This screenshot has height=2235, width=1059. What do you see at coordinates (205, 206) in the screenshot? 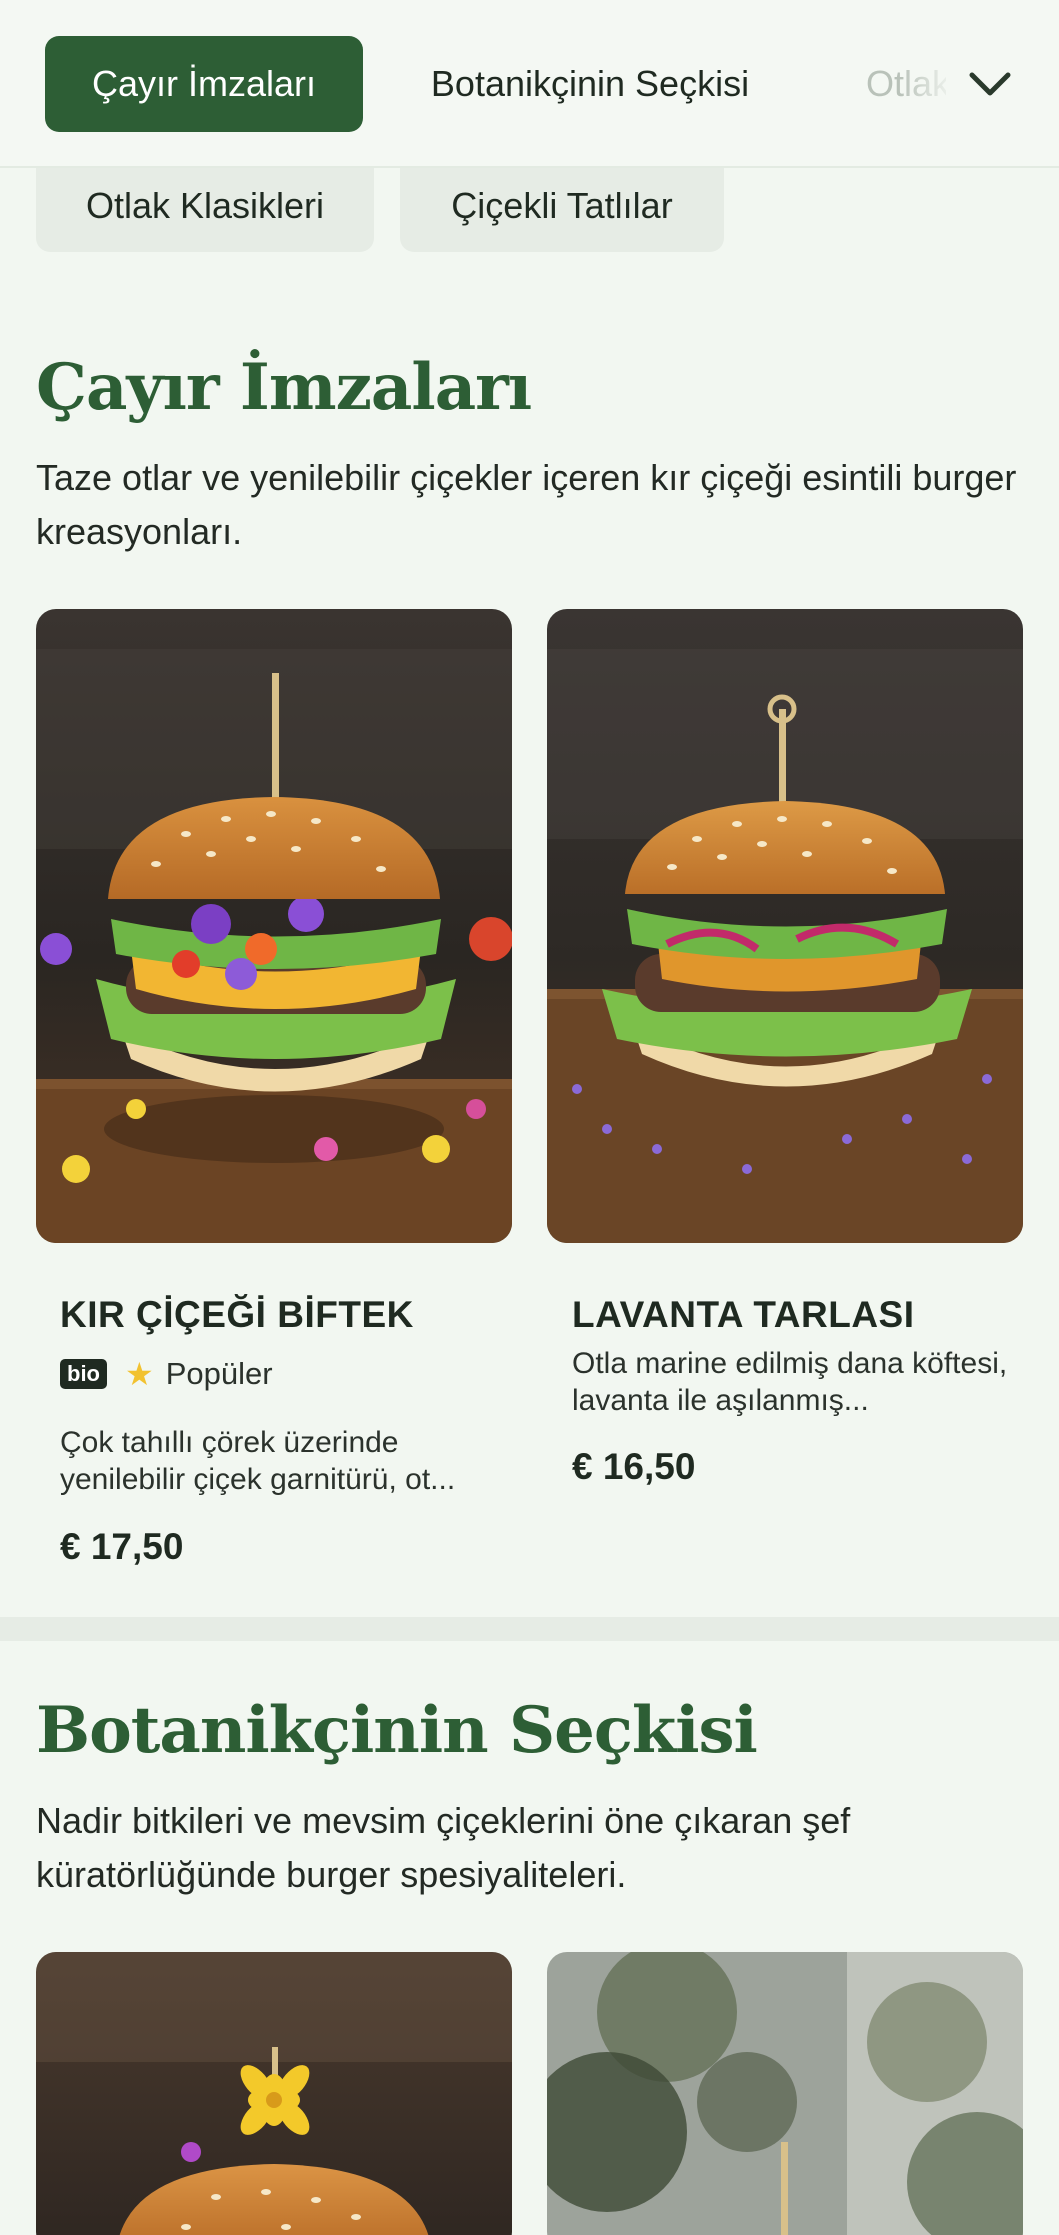
I see `chip-otlak-klasikleri: Otlak Klasikleri` at bounding box center [205, 206].